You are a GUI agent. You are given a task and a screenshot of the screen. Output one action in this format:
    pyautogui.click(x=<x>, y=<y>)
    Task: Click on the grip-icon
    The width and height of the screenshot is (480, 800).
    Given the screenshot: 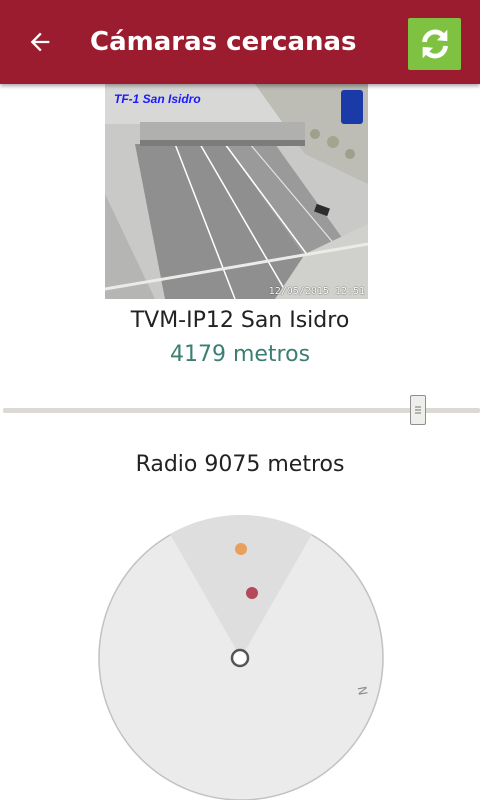 What is the action you would take?
    pyautogui.click(x=418, y=410)
    